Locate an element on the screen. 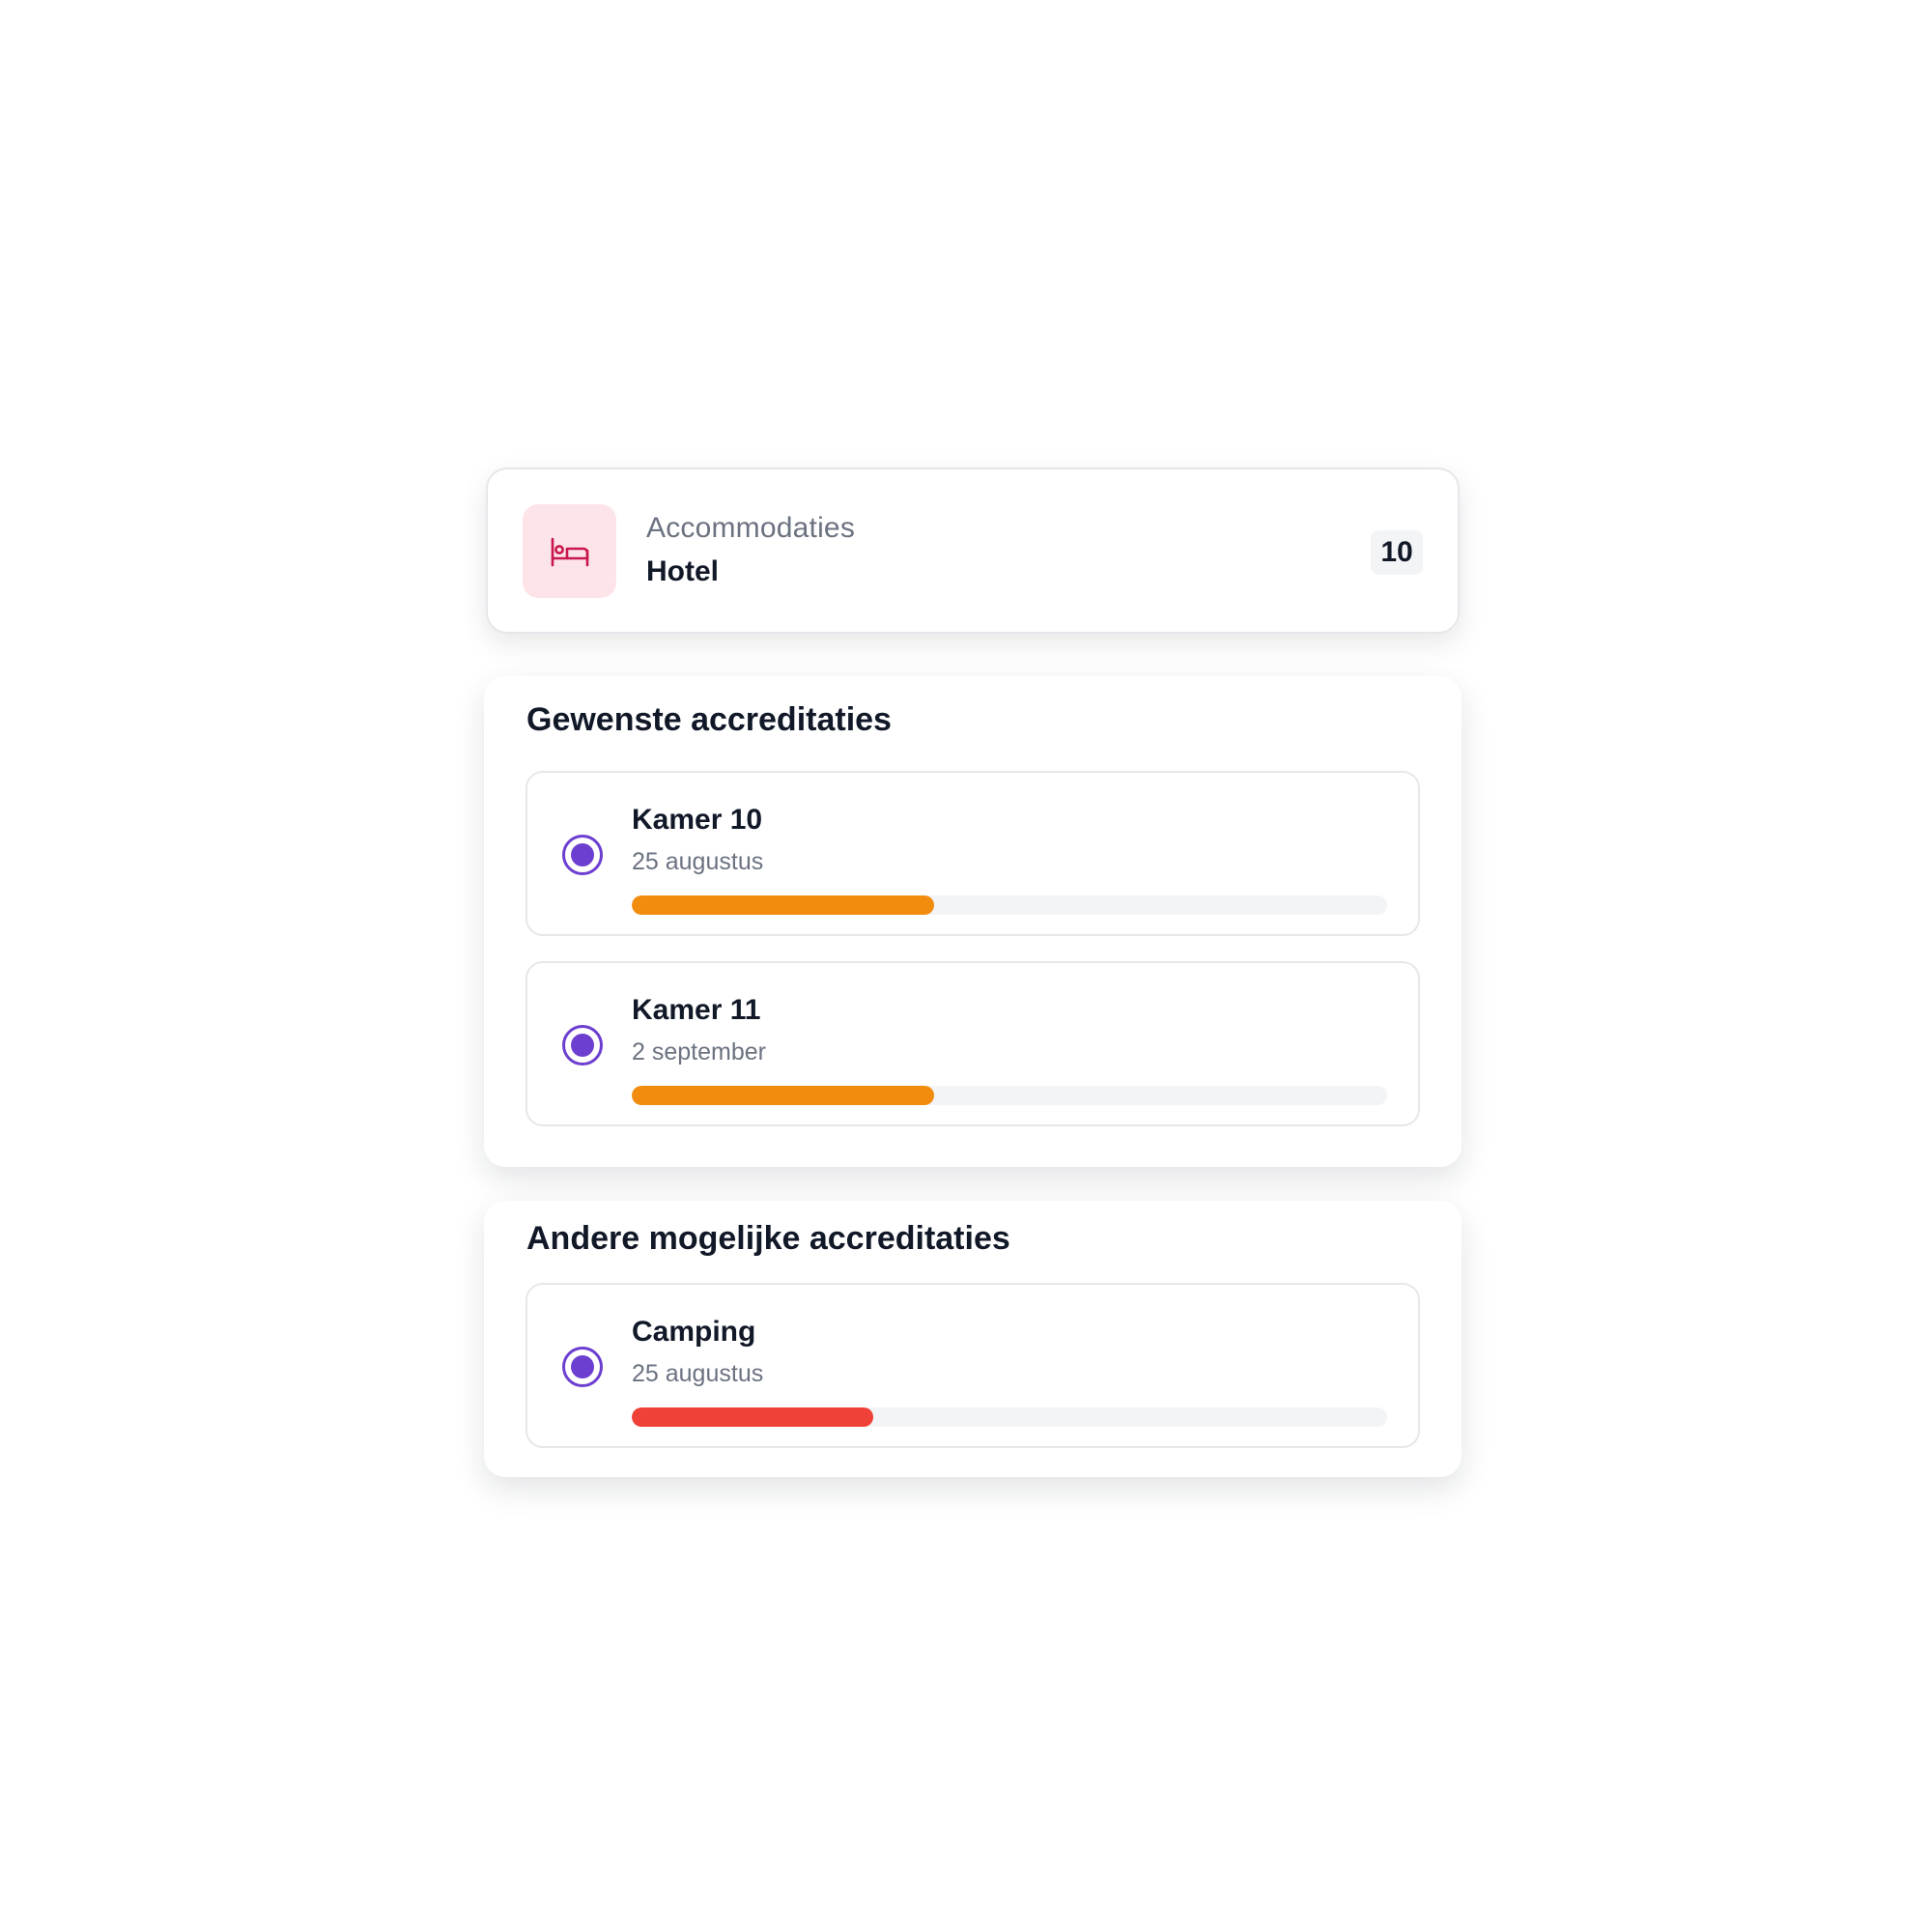  section-title: Gewenste accreditaties is located at coordinates (709, 719).